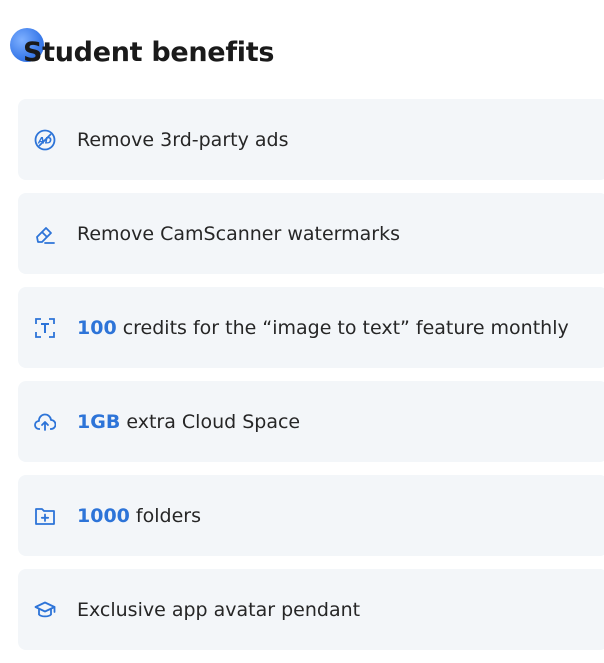 The height and width of the screenshot is (663, 604). I want to click on benefit-text: 1GB extra Cloud Space, so click(189, 421).